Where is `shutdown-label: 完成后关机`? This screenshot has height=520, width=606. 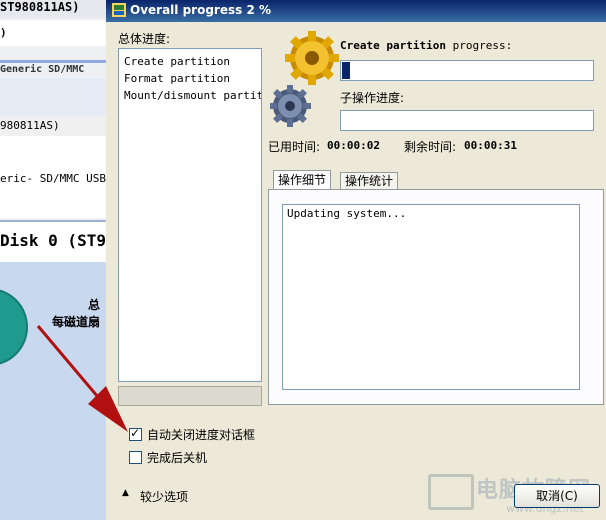 shutdown-label: 完成后关机 is located at coordinates (177, 457).